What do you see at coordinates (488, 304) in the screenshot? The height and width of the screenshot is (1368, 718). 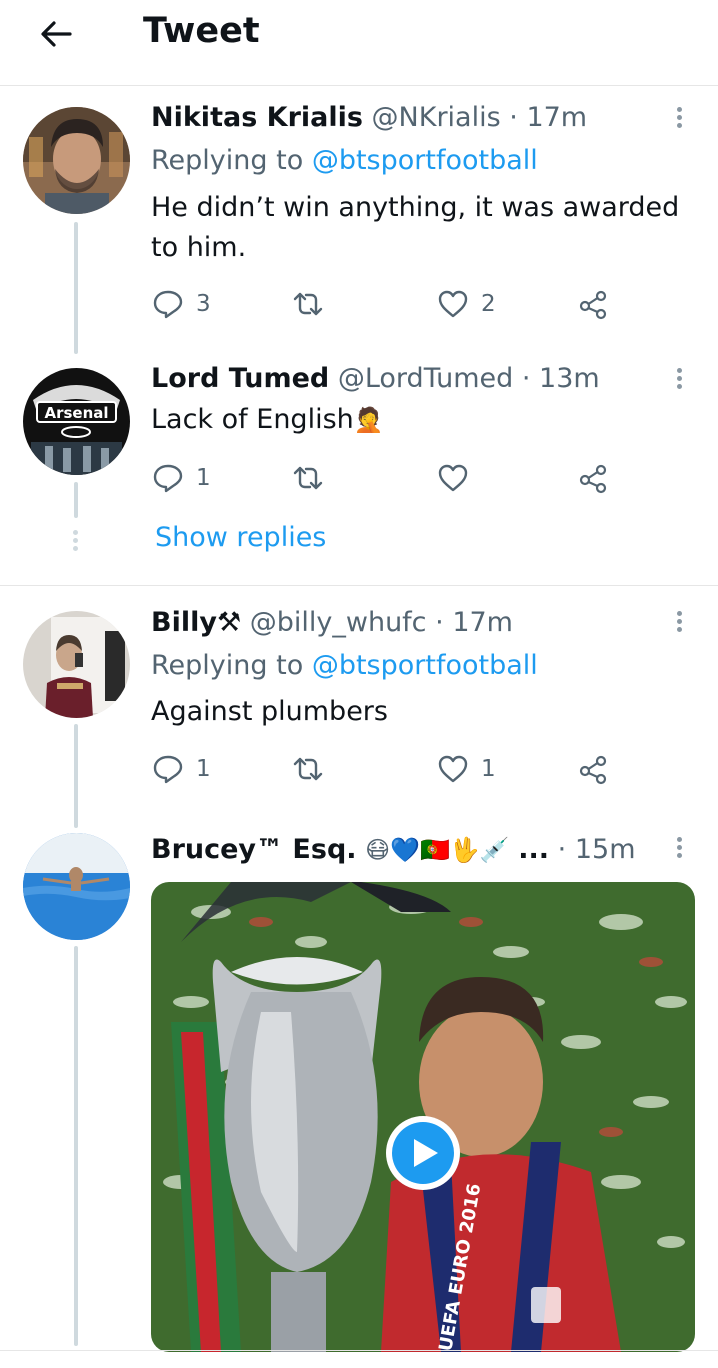 I see `like-count: 2` at bounding box center [488, 304].